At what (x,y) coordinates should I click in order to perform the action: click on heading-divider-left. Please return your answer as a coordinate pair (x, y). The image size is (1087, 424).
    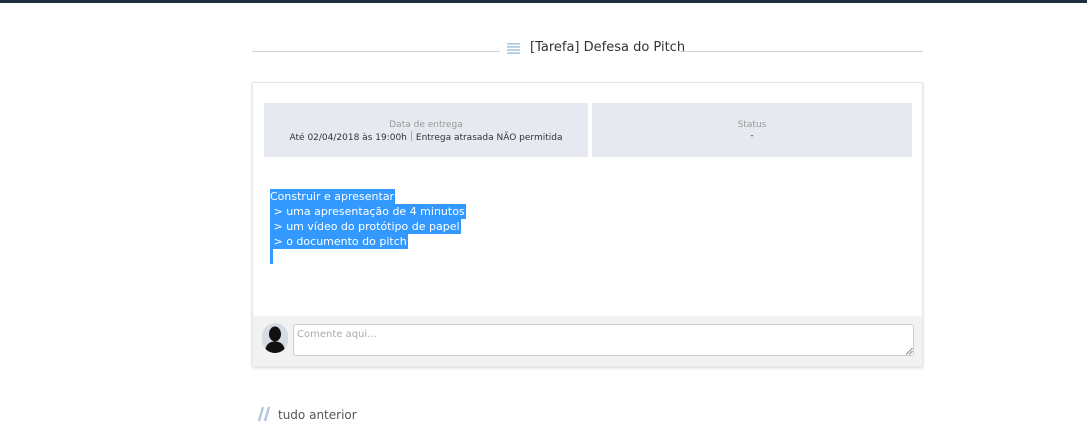
    Looking at the image, I should click on (376, 51).